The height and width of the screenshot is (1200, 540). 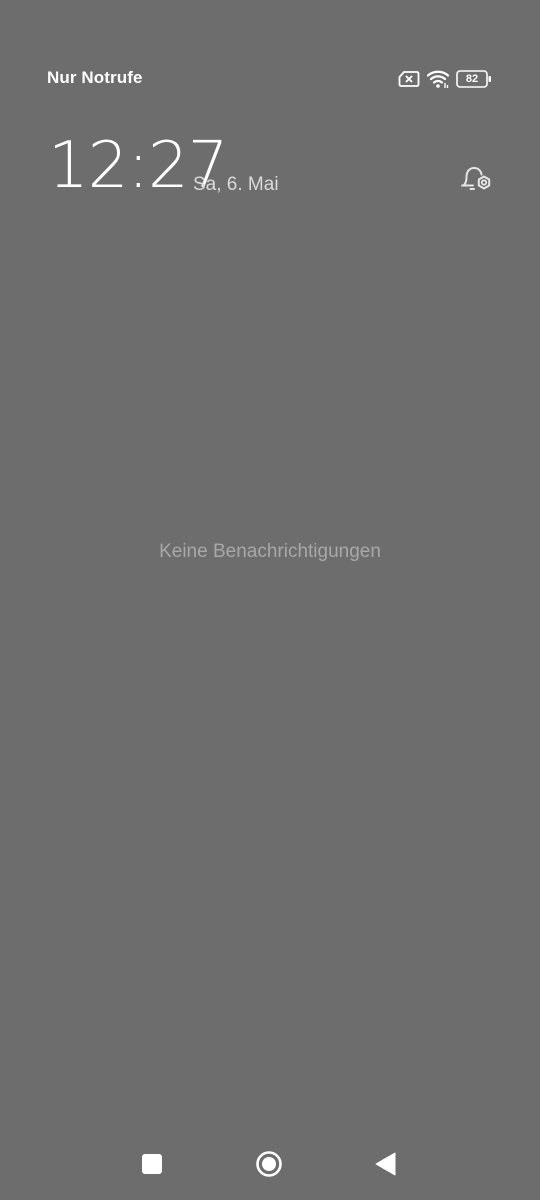 I want to click on wifi-icon, so click(x=438, y=79).